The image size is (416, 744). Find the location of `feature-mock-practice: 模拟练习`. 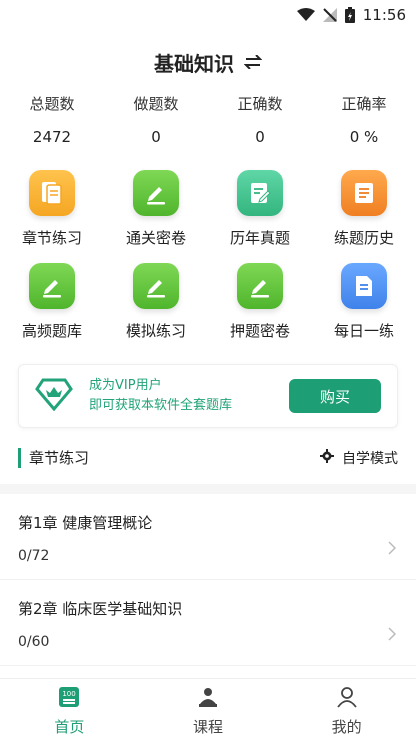

feature-mock-practice: 模拟练习 is located at coordinates (156, 302).